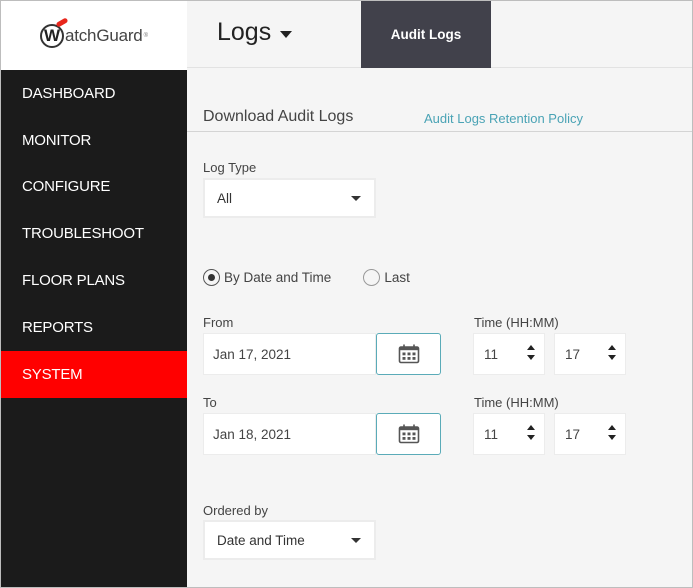  What do you see at coordinates (94, 93) in the screenshot?
I see `nav-item-dashboard: DASHBOARD` at bounding box center [94, 93].